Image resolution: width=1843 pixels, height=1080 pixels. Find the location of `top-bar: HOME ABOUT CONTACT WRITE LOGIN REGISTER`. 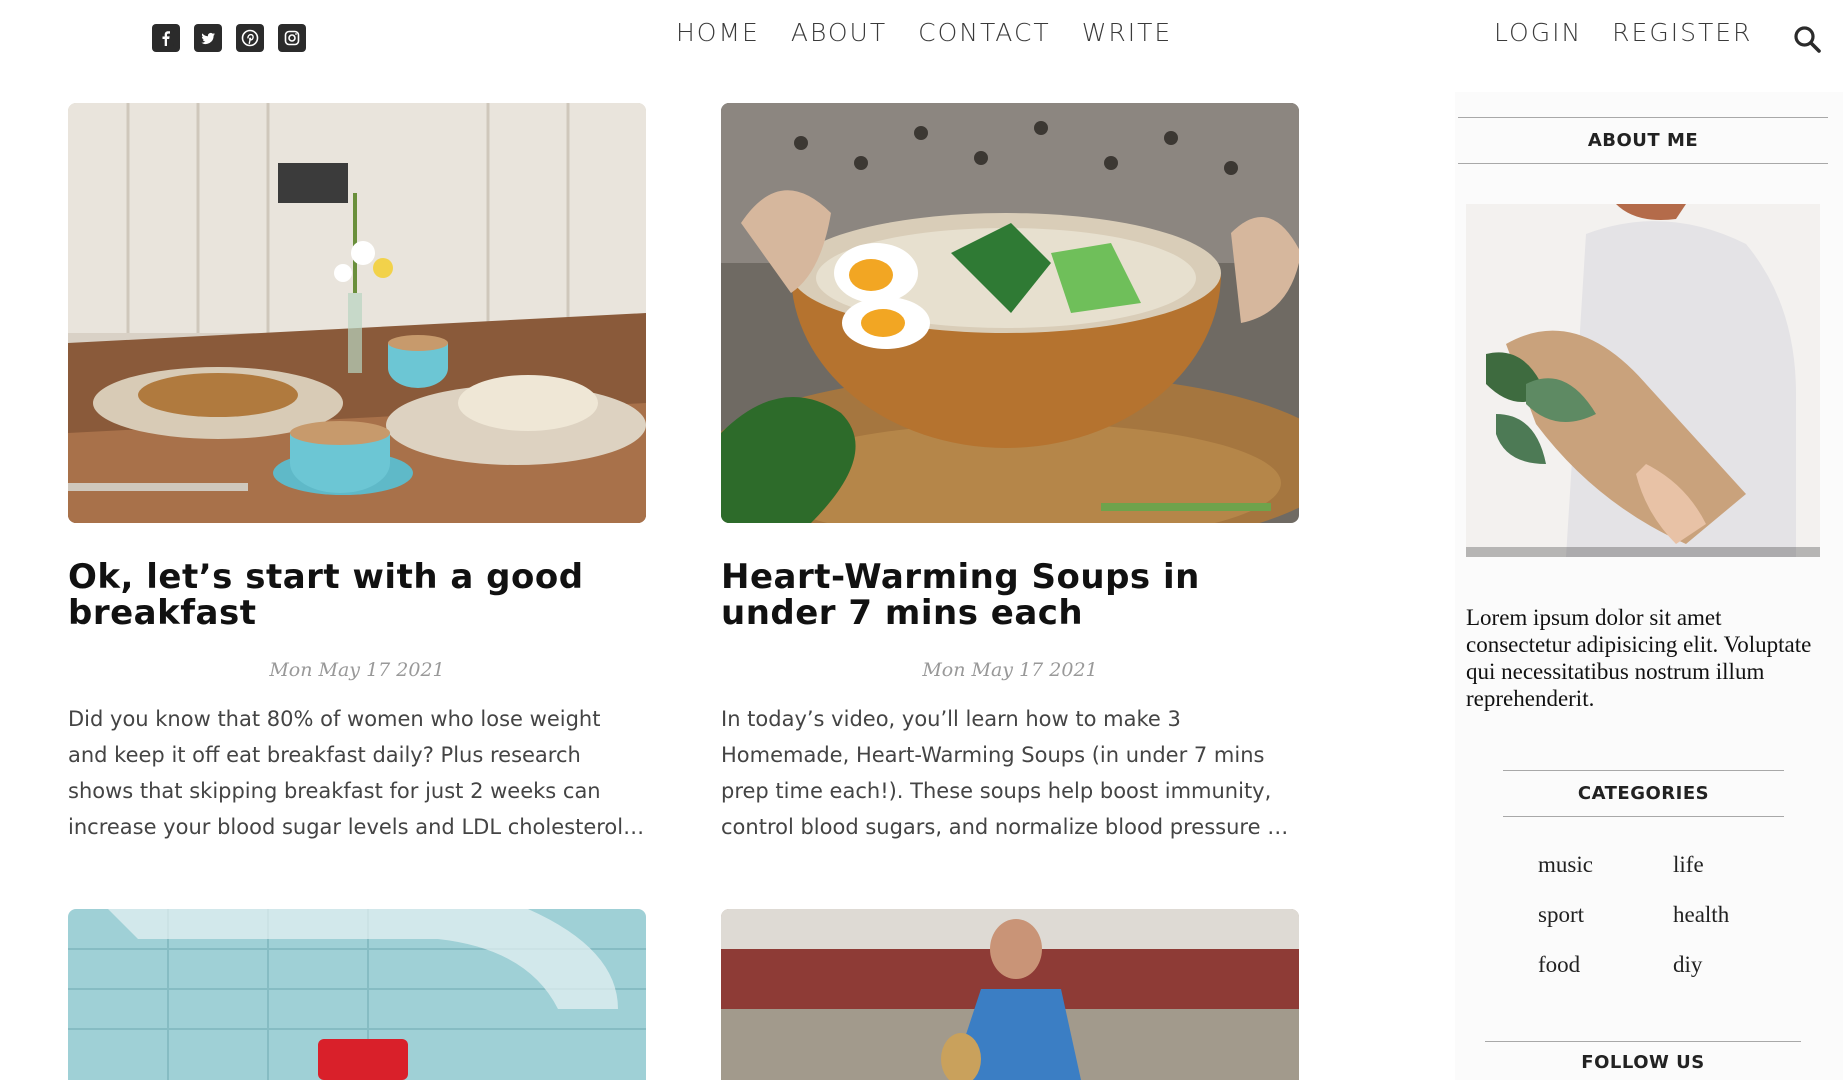

top-bar: HOME ABOUT CONTACT WRITE LOGIN REGISTER is located at coordinates (921, 38).